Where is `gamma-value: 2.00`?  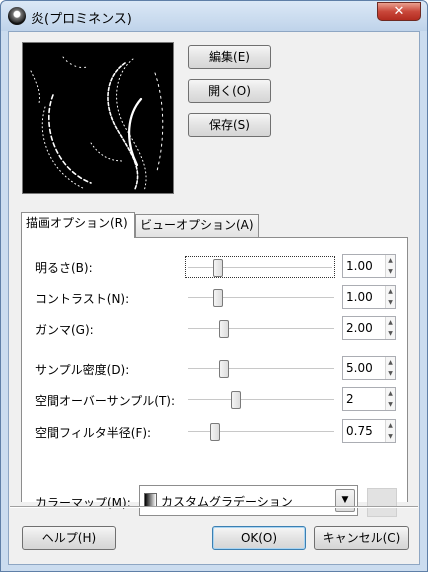
gamma-value: 2.00 is located at coordinates (359, 328).